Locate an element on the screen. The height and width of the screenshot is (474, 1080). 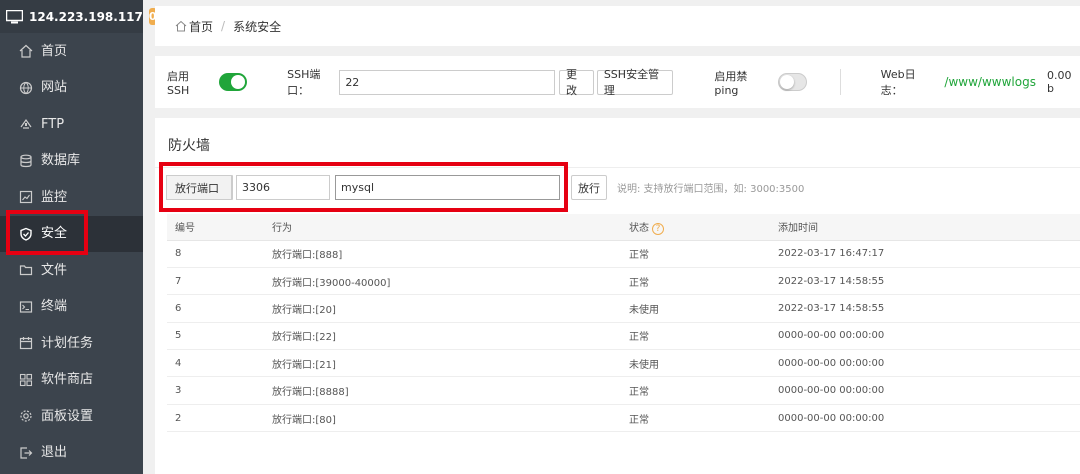
server-ip: 124.223.198.117 is located at coordinates (86, 16).